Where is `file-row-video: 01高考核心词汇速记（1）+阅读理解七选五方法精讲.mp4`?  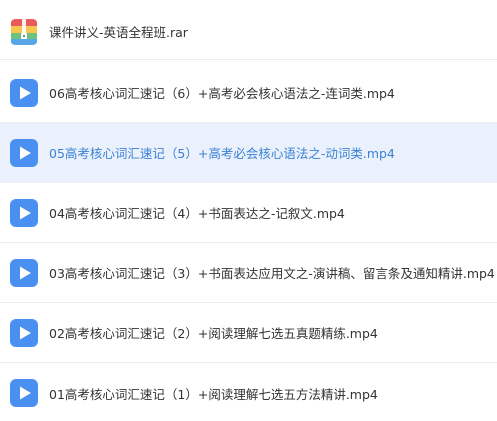 file-row-video: 01高考核心词汇速记（1）+阅读理解七选五方法精讲.mp4 is located at coordinates (248, 392).